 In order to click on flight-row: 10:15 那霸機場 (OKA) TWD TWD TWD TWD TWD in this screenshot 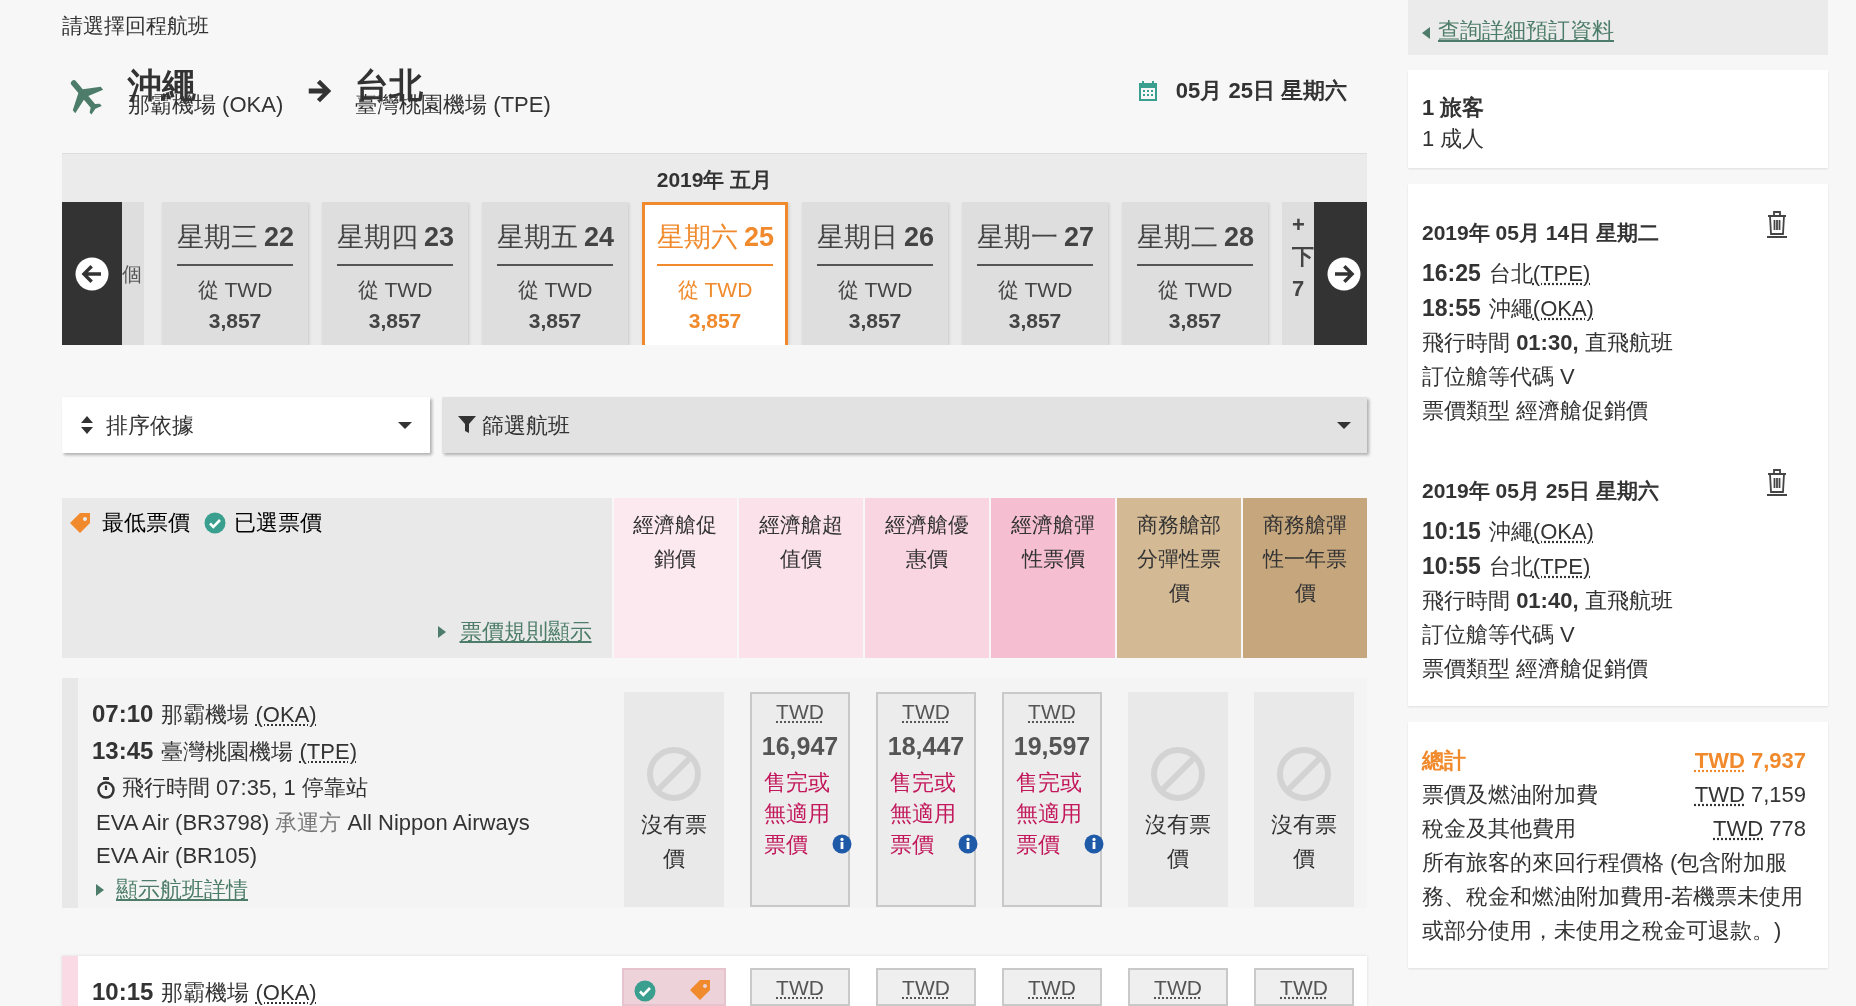, I will do `click(714, 981)`.